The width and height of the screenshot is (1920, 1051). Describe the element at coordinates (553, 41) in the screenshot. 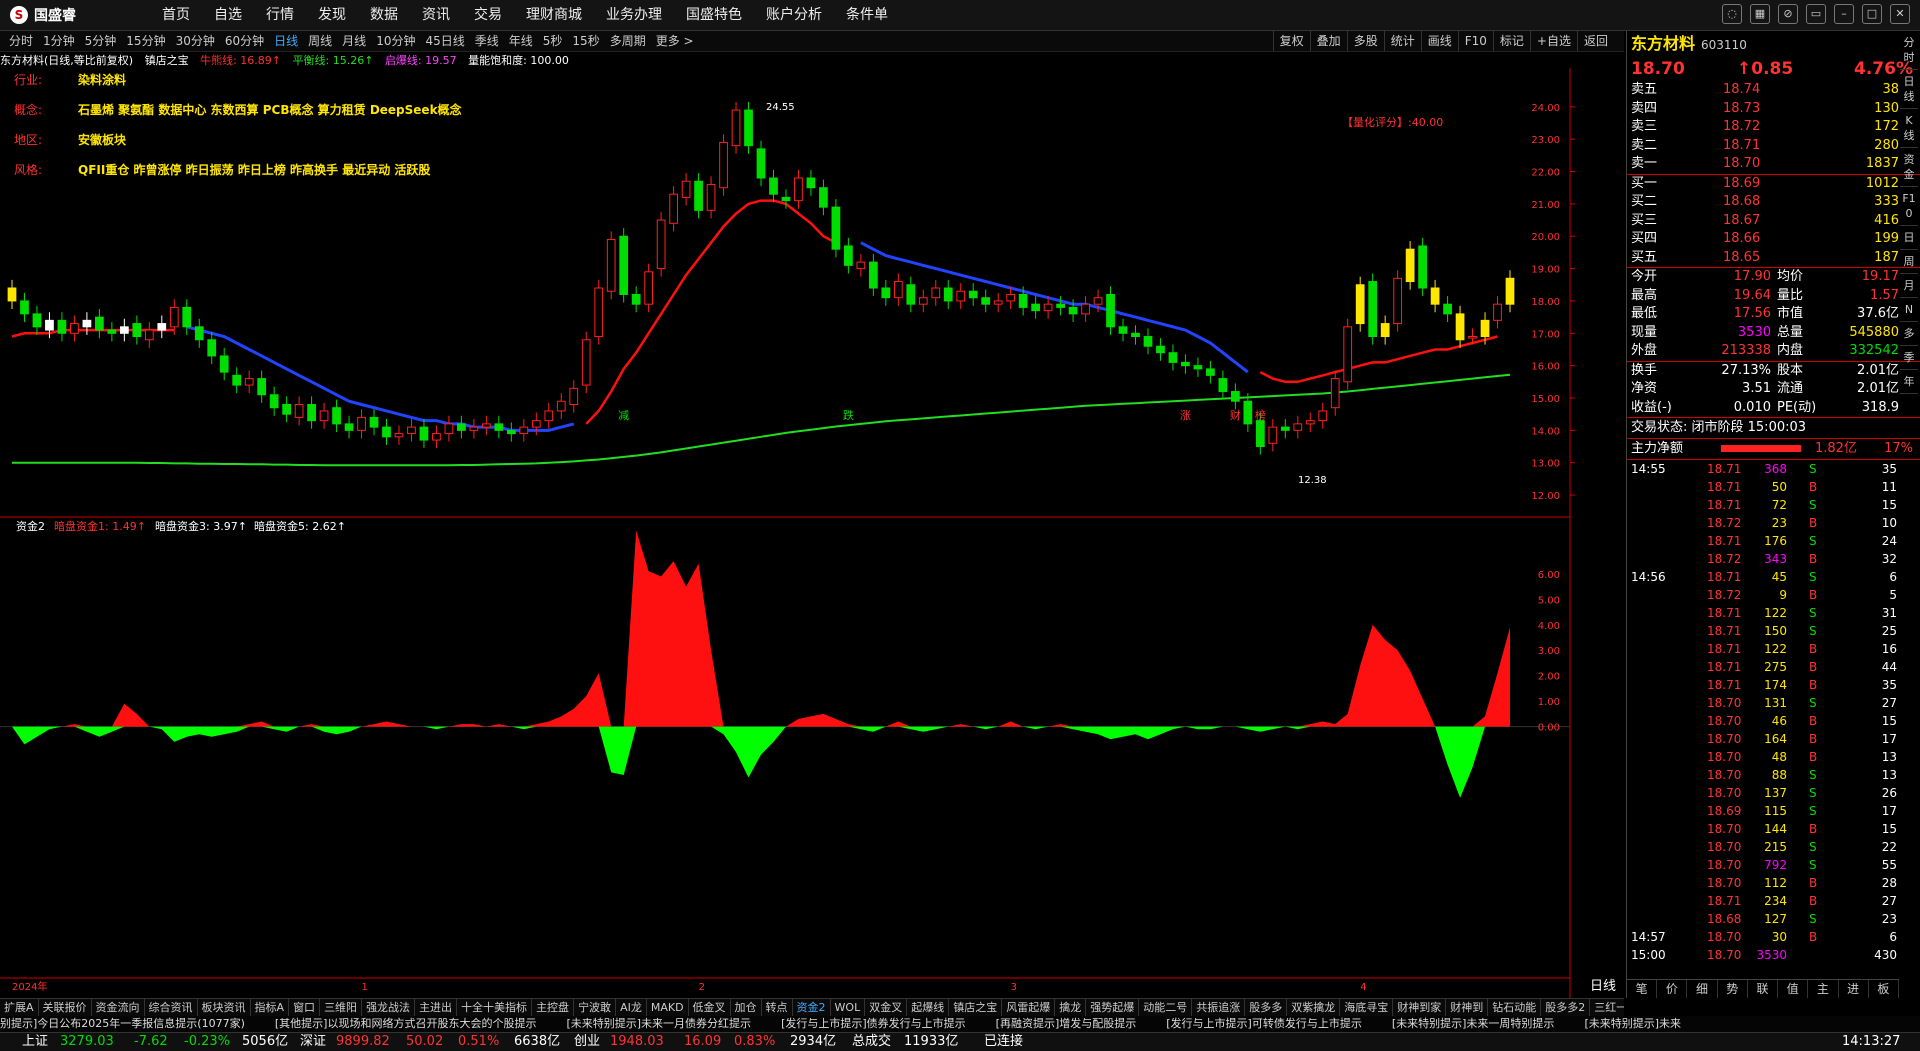

I see `period-tab: 5秒` at that location.